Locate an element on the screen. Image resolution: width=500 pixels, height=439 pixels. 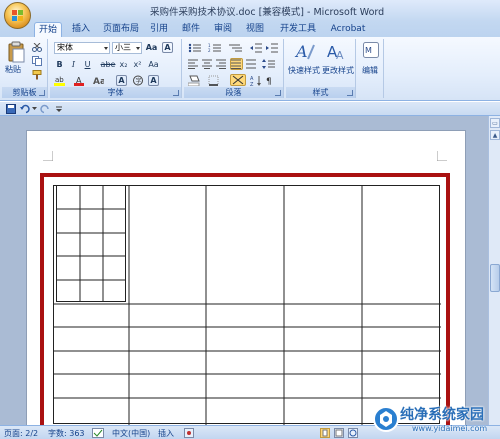
save-icon is located at coordinates (11, 109).